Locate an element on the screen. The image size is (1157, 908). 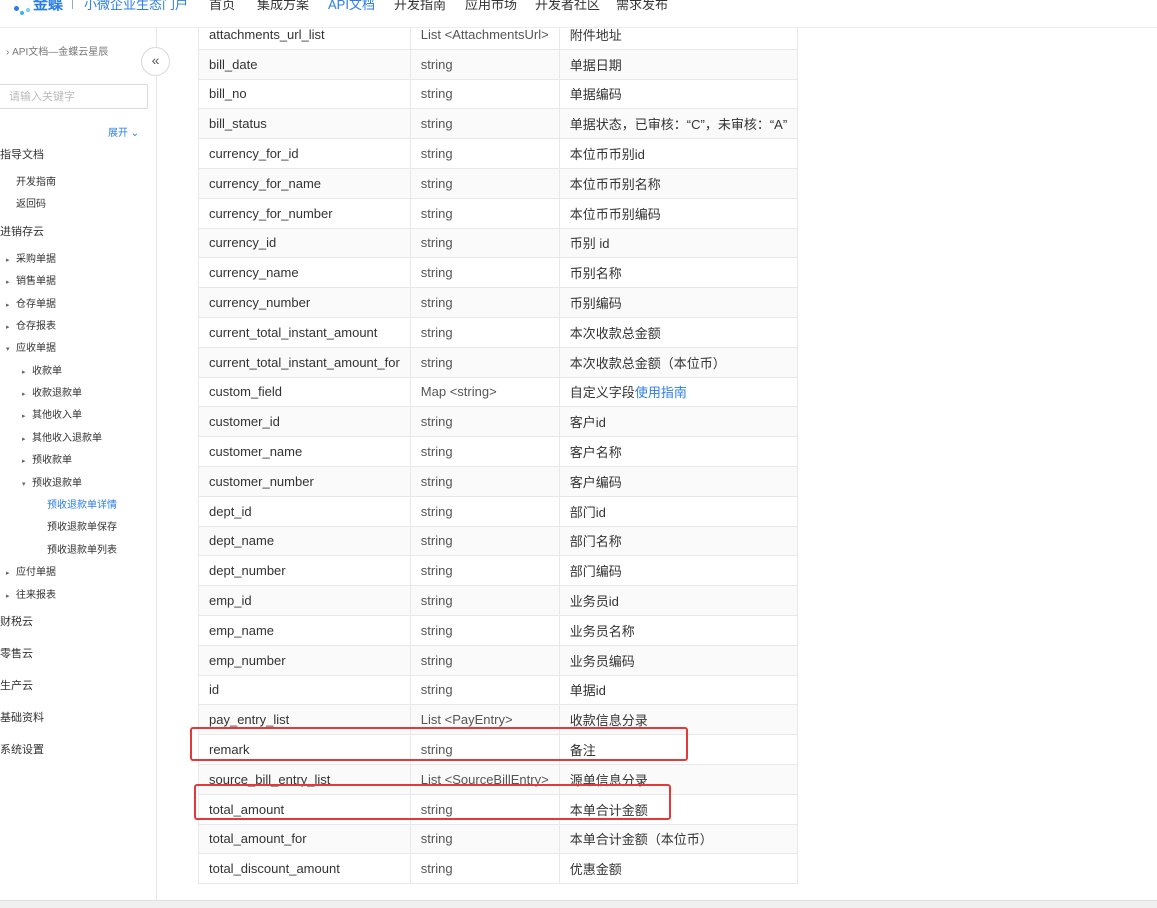
horizontal-scrollbar is located at coordinates (578, 904).